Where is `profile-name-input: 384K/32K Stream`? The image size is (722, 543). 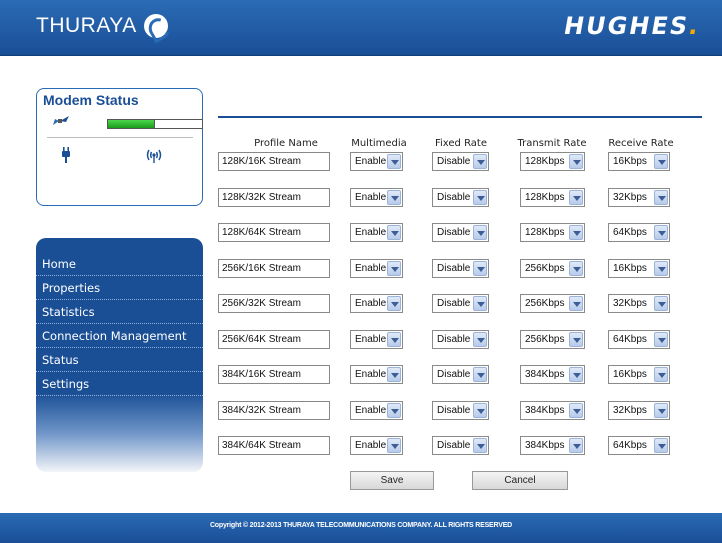
profile-name-input: 384K/32K Stream is located at coordinates (274, 410).